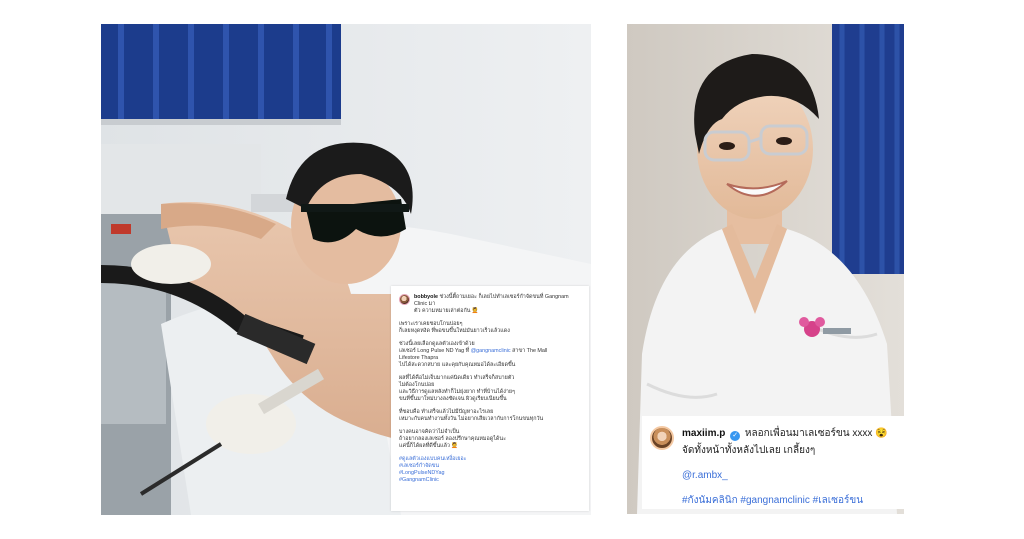  Describe the element at coordinates (429, 432) in the screenshot. I see `text-line: บางคนอาจคิดว่าไม่จำเป็น` at that location.